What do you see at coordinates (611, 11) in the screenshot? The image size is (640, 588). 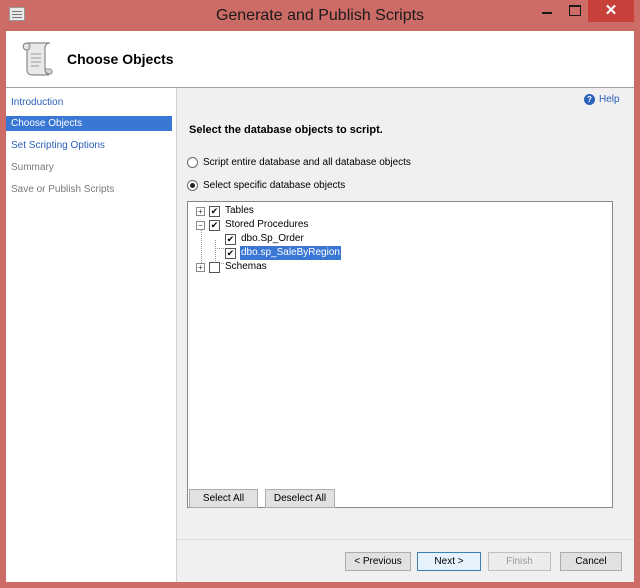 I see `close-button: ✕` at bounding box center [611, 11].